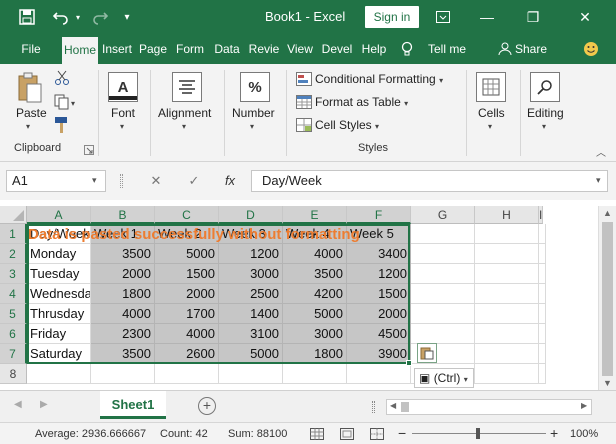 This screenshot has height=444, width=616. Describe the element at coordinates (62, 78) in the screenshot. I see `cut-icon` at that location.